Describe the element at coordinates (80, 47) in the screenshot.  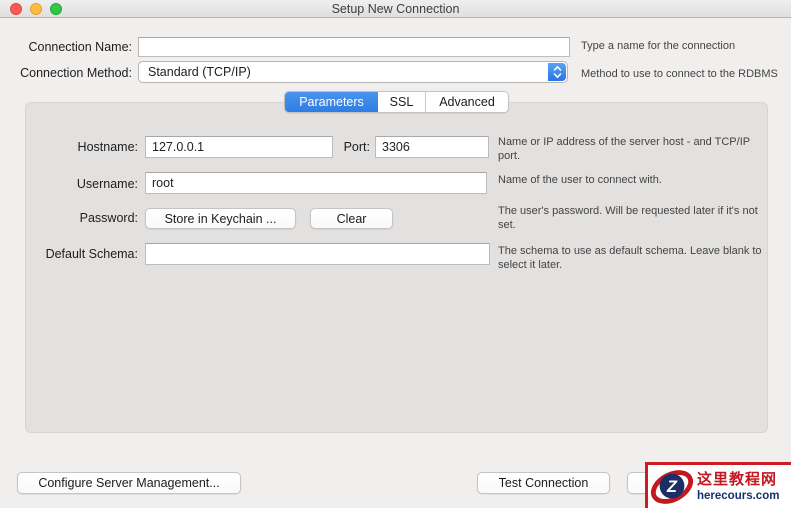
I see `connection-name-label: Connection Name:` at that location.